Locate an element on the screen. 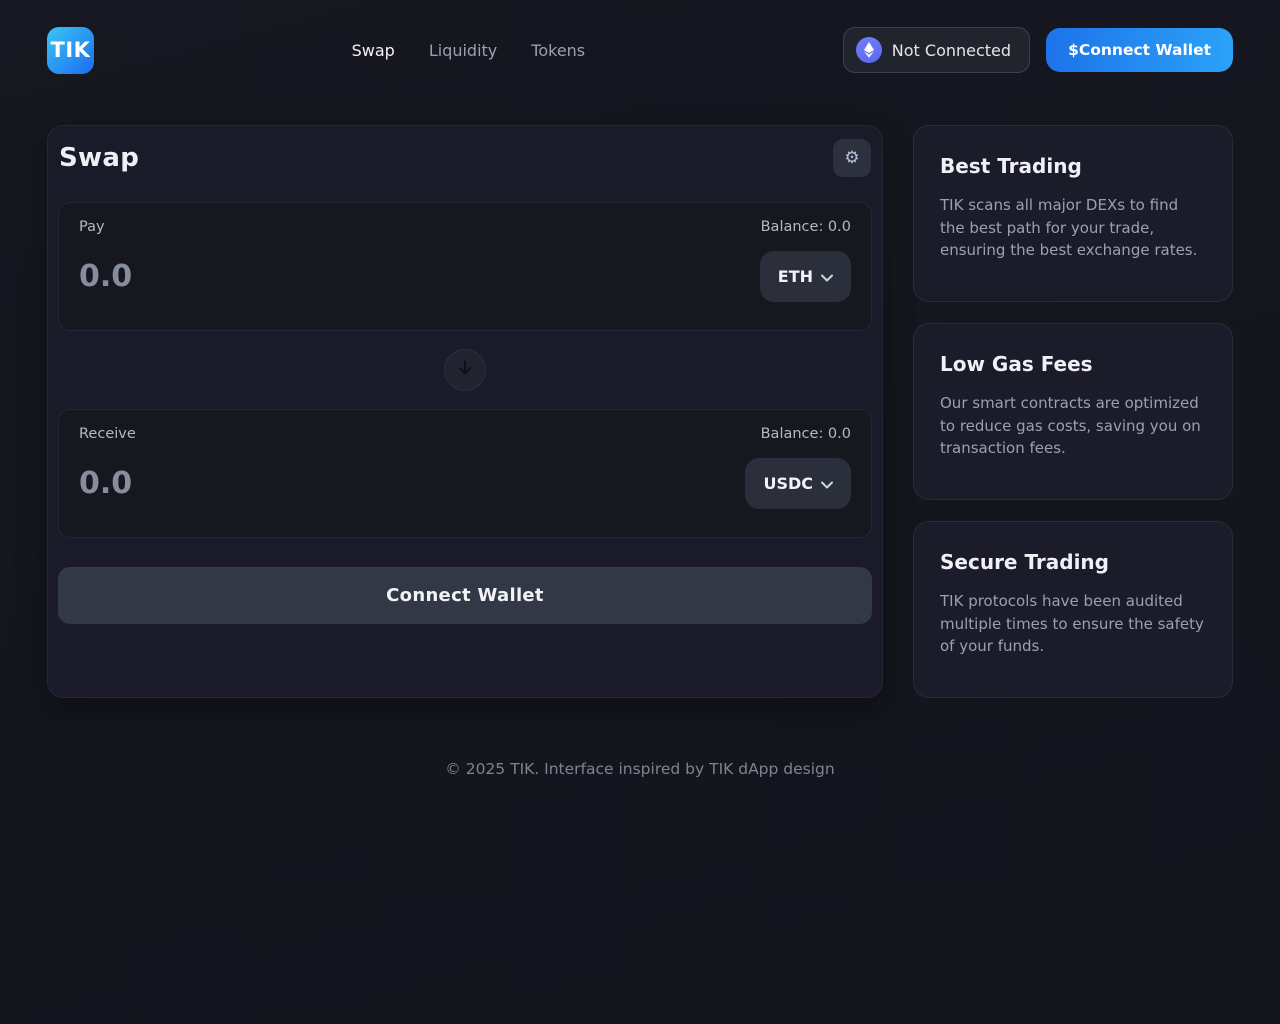 This screenshot has height=1024, width=1280. nav-link-liquidity: Liquidity is located at coordinates (463, 50).